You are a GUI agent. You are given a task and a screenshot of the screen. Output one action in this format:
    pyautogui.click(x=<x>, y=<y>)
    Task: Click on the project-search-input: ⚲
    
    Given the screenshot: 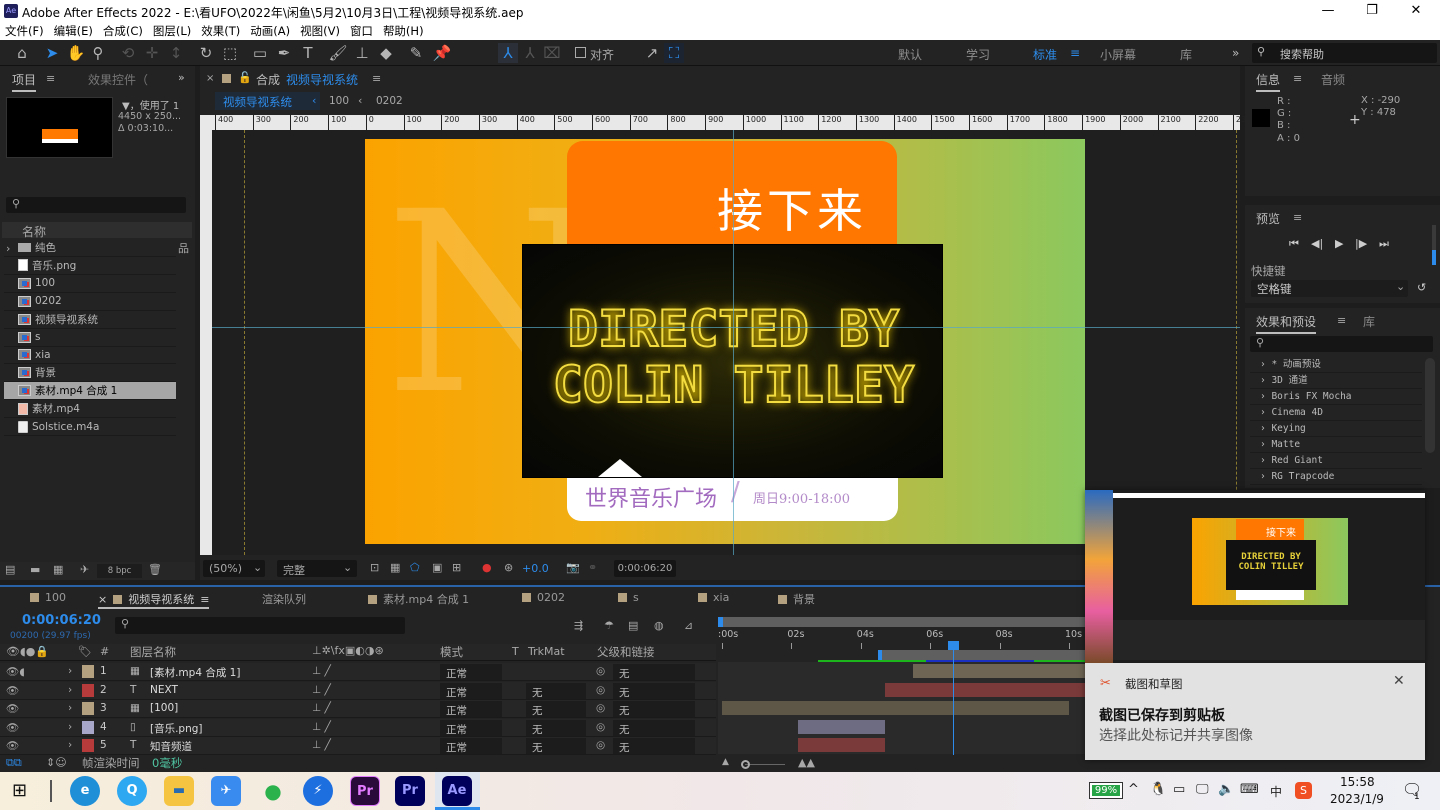 What is the action you would take?
    pyautogui.click(x=96, y=205)
    